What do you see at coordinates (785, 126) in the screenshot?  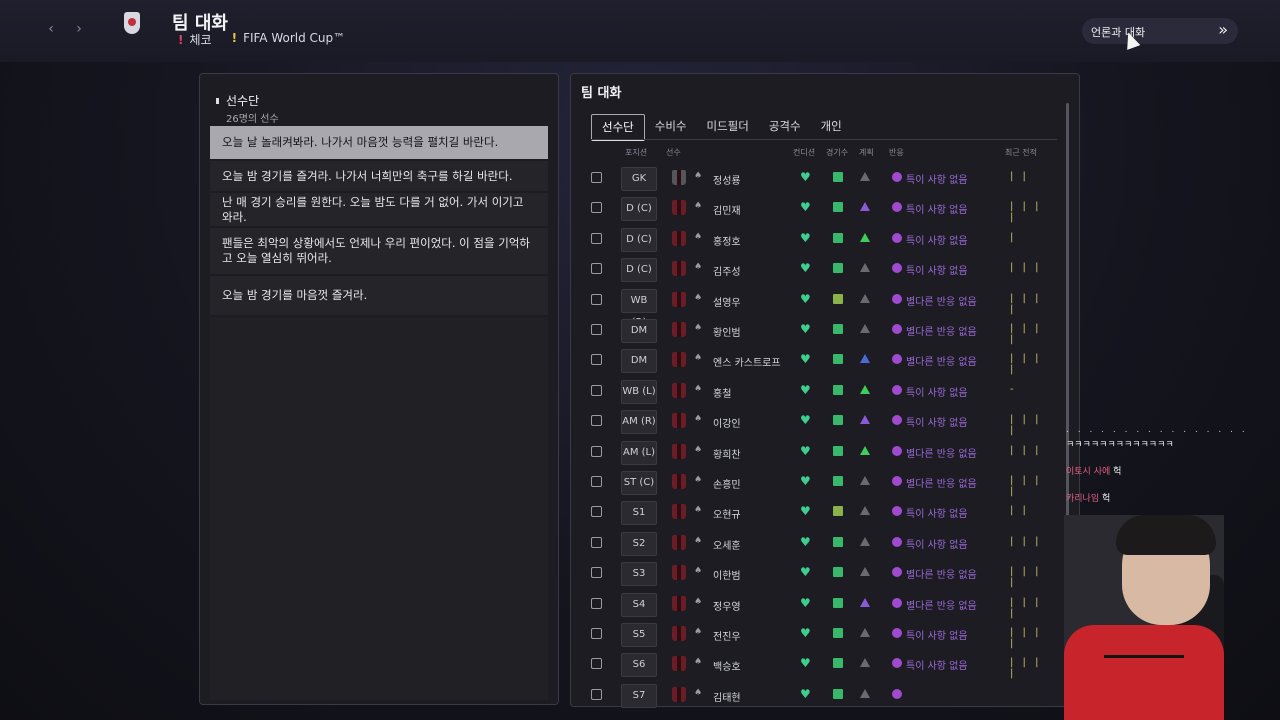 I see `tab-attackers: 공격수` at bounding box center [785, 126].